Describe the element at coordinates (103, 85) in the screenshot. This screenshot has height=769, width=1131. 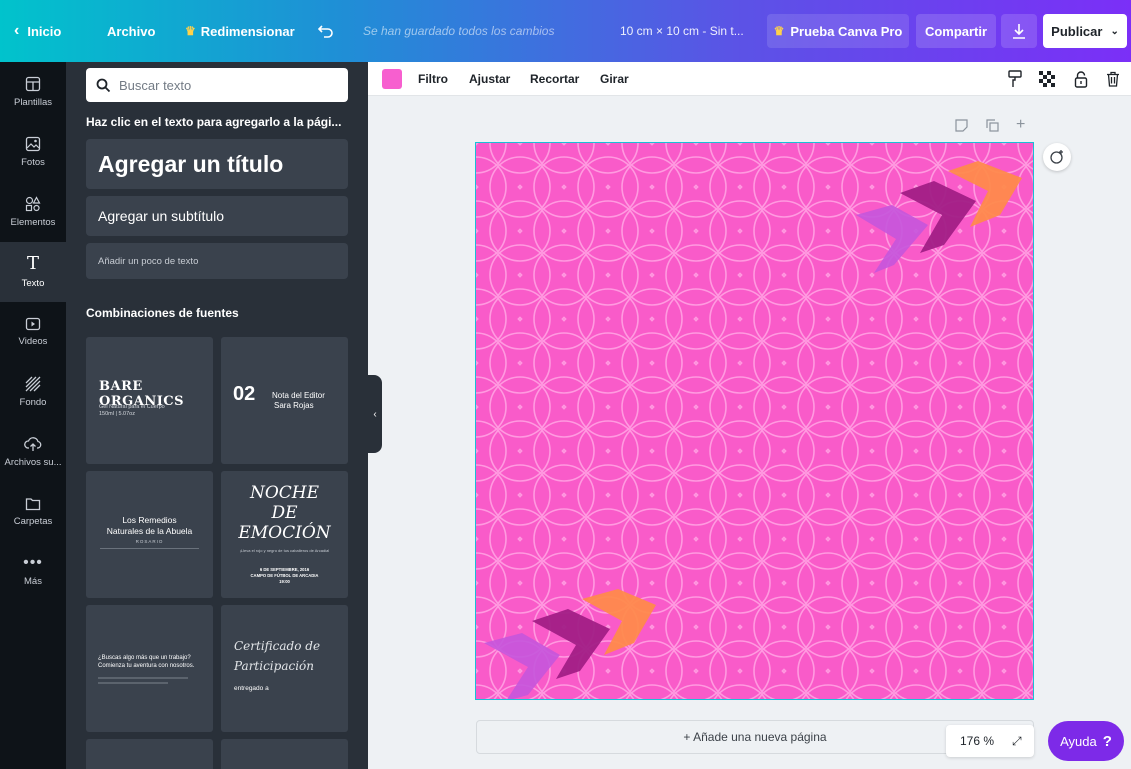
I see `search-icon` at that location.